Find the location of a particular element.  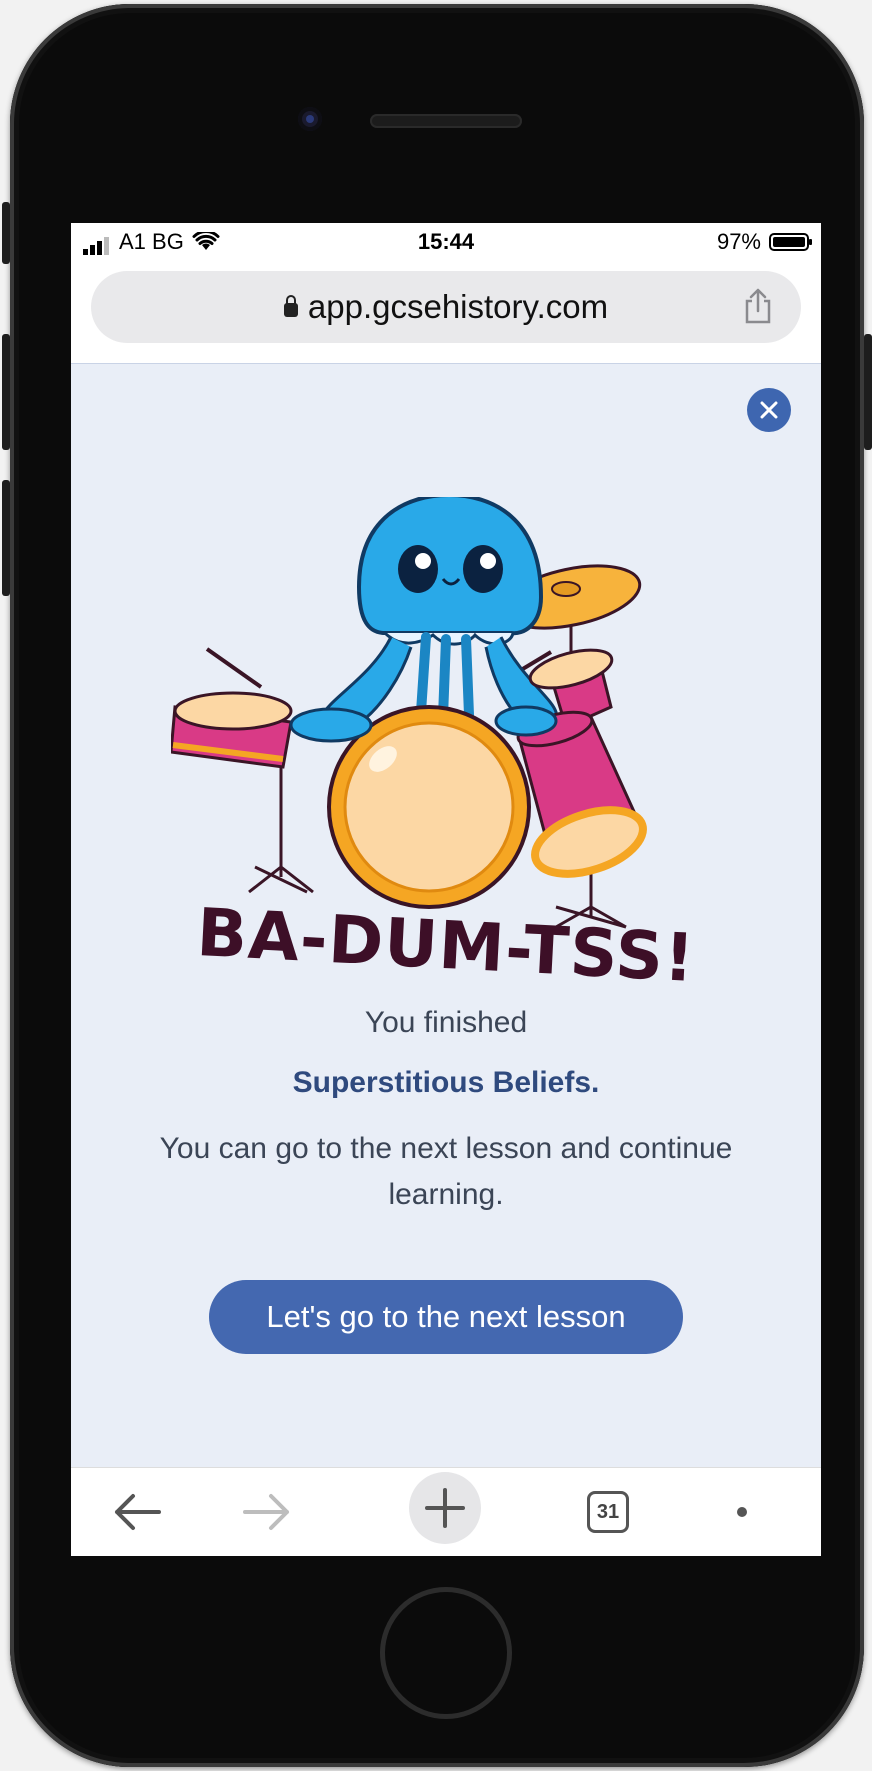

close-button is located at coordinates (769, 410).